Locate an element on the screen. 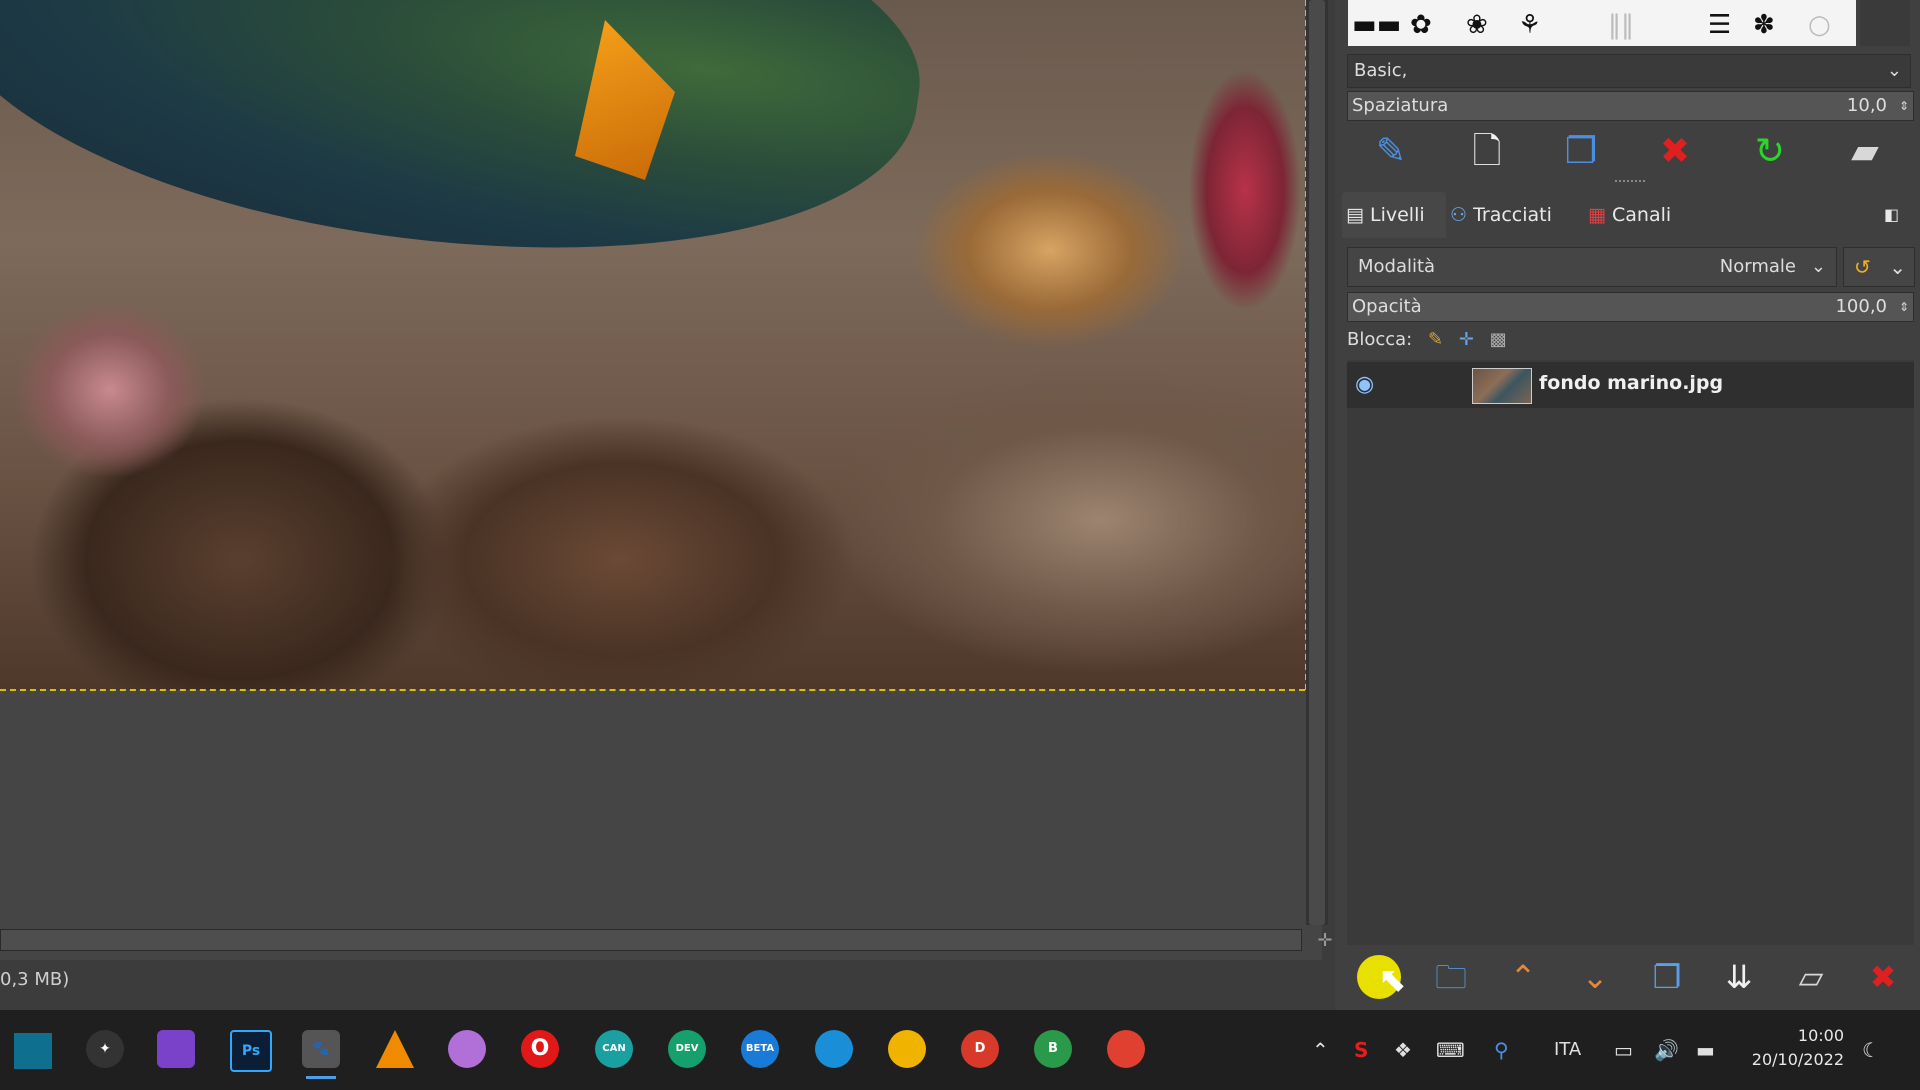  brush-lines-icon: ☰ is located at coordinates (1719, 25).